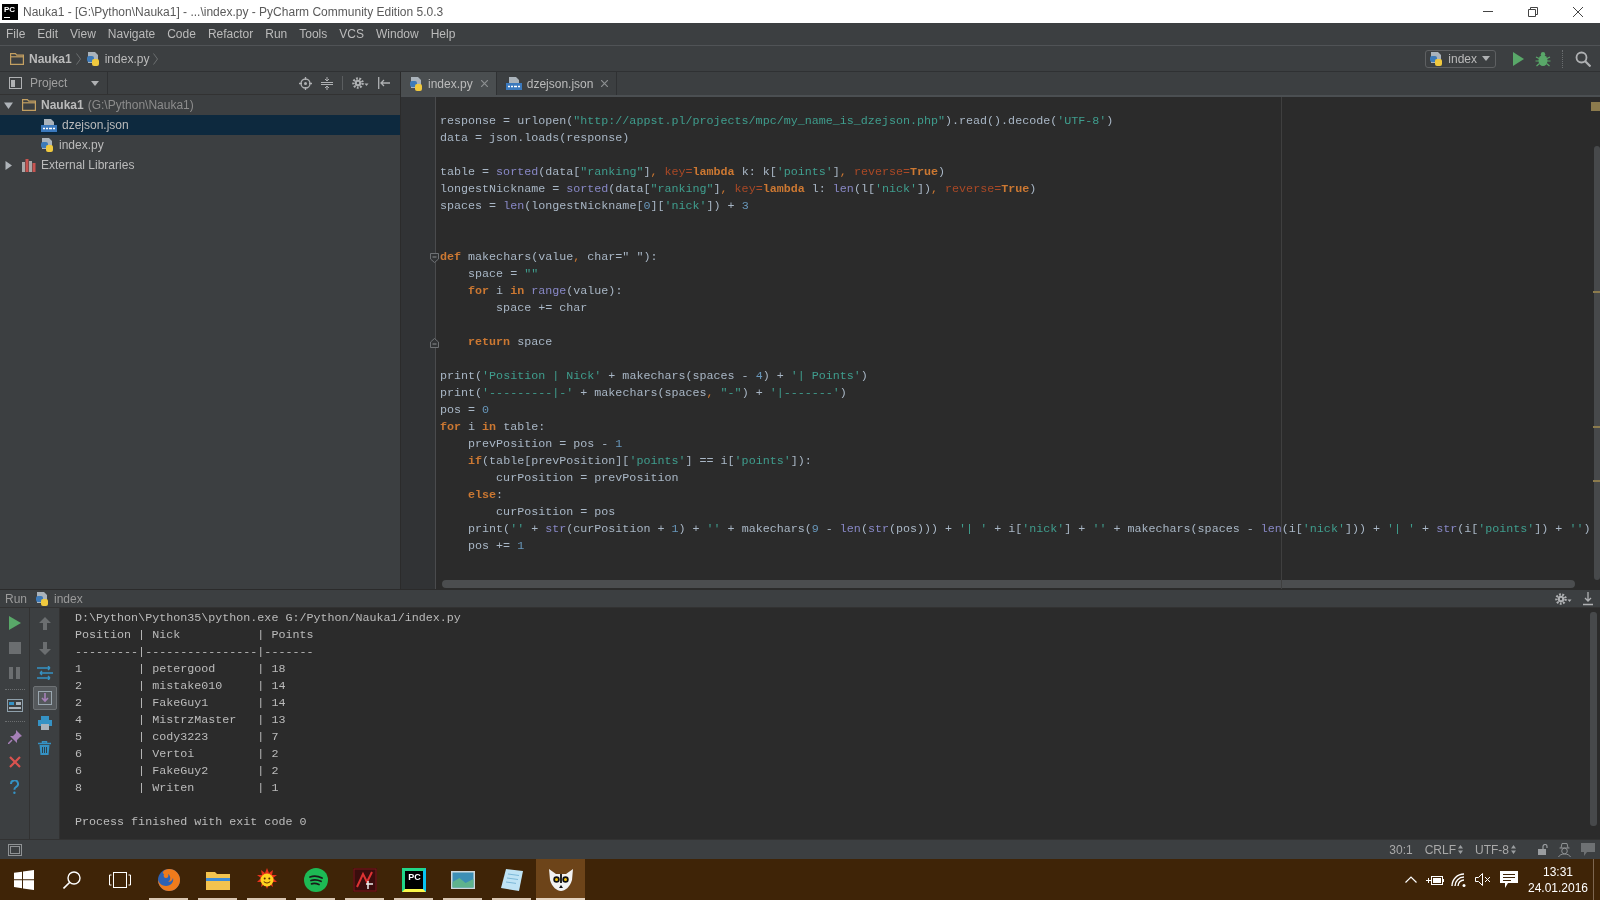 This screenshot has width=1600, height=900. I want to click on printer-icon, so click(44, 723).